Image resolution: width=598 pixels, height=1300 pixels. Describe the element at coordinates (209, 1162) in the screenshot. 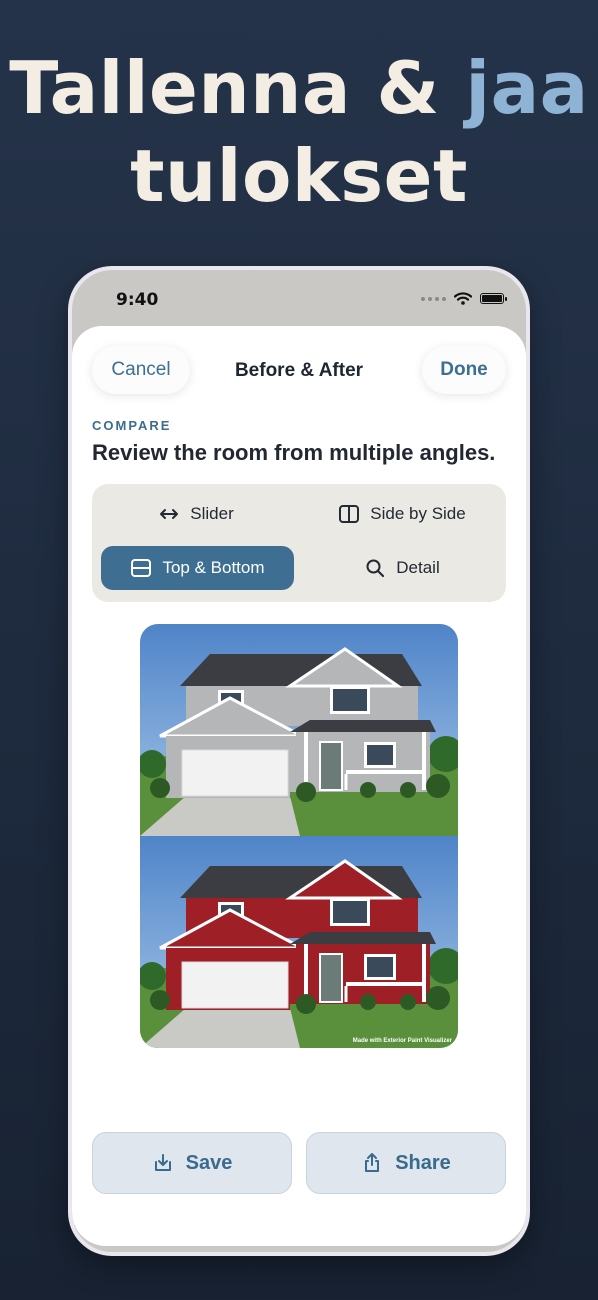

I see `save-label: Save` at that location.